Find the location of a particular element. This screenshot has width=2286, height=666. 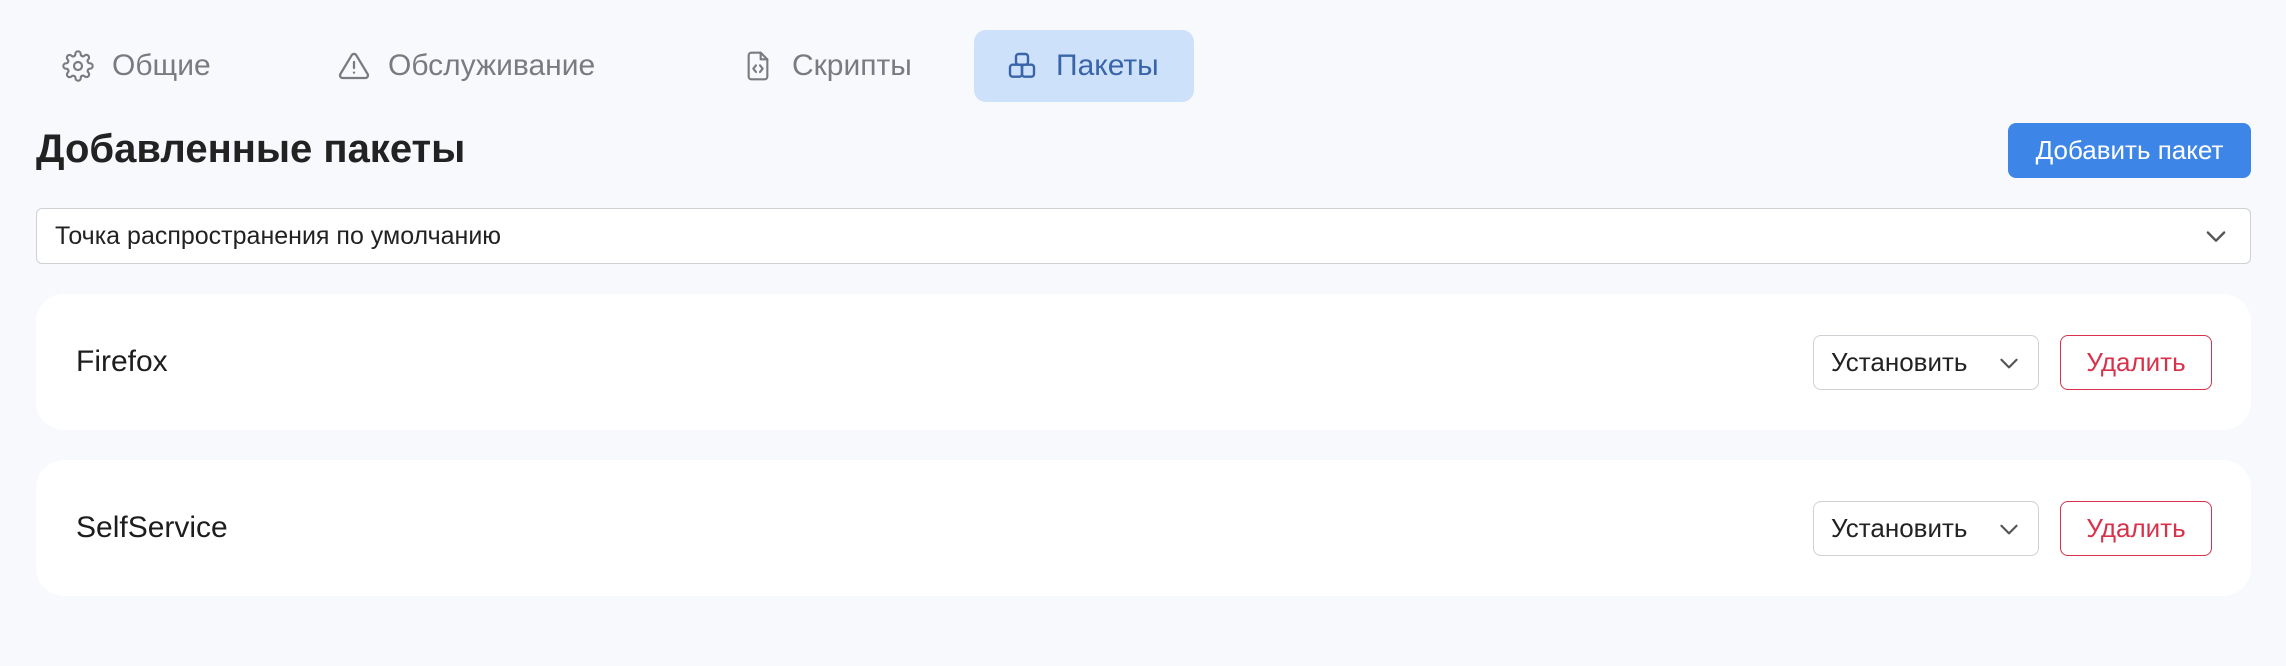

distribution-point-select: Точка распространения по умолчанию is located at coordinates (1143, 236).